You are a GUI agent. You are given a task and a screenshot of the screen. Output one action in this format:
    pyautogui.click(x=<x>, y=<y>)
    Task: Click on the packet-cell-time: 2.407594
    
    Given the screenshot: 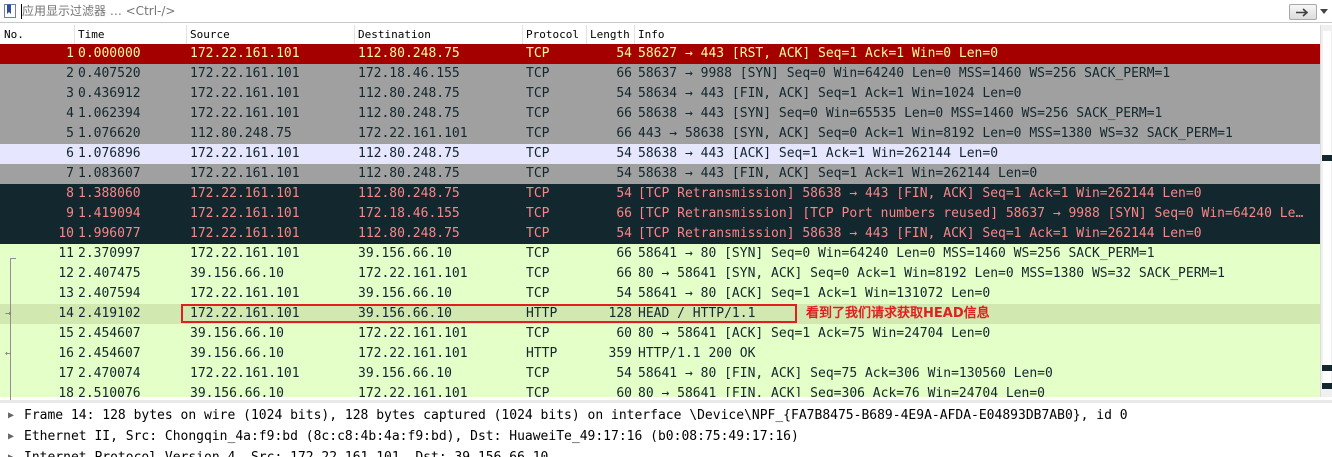 What is the action you would take?
    pyautogui.click(x=109, y=293)
    